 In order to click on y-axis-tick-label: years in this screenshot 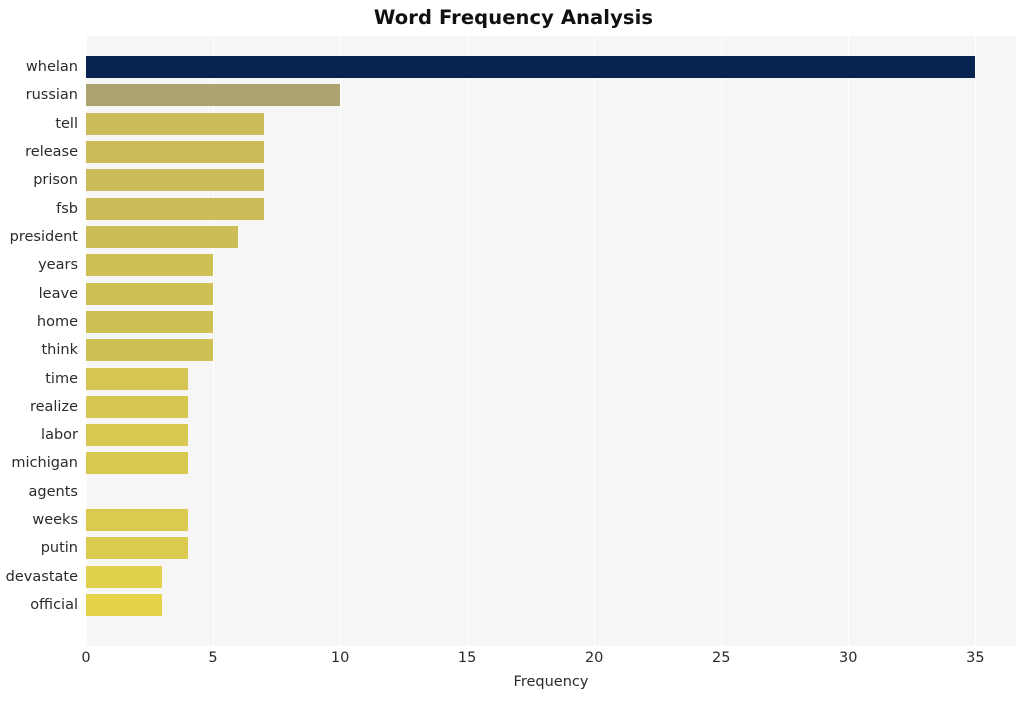, I will do `click(58, 265)`.